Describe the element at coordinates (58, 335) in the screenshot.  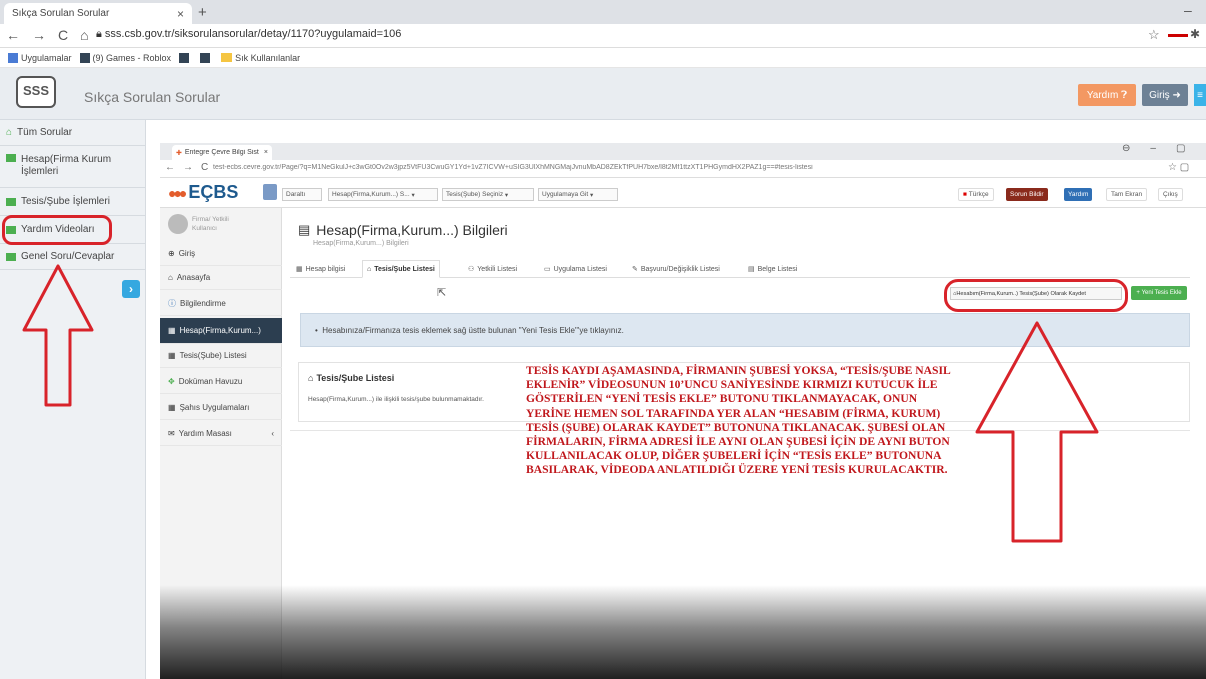
I see `arrow-up-icon` at that location.